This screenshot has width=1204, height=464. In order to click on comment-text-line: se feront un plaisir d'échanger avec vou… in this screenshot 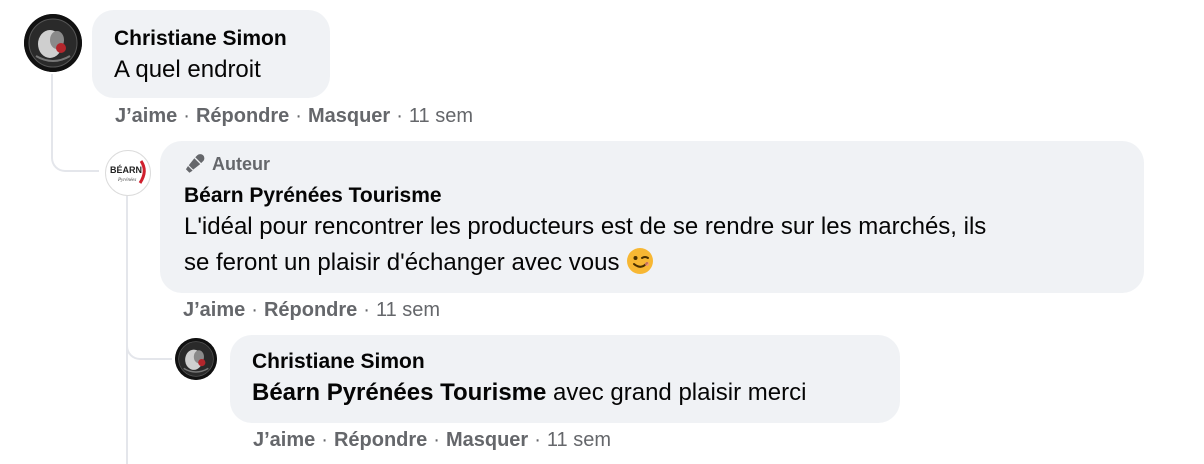, I will do `click(652, 263)`.